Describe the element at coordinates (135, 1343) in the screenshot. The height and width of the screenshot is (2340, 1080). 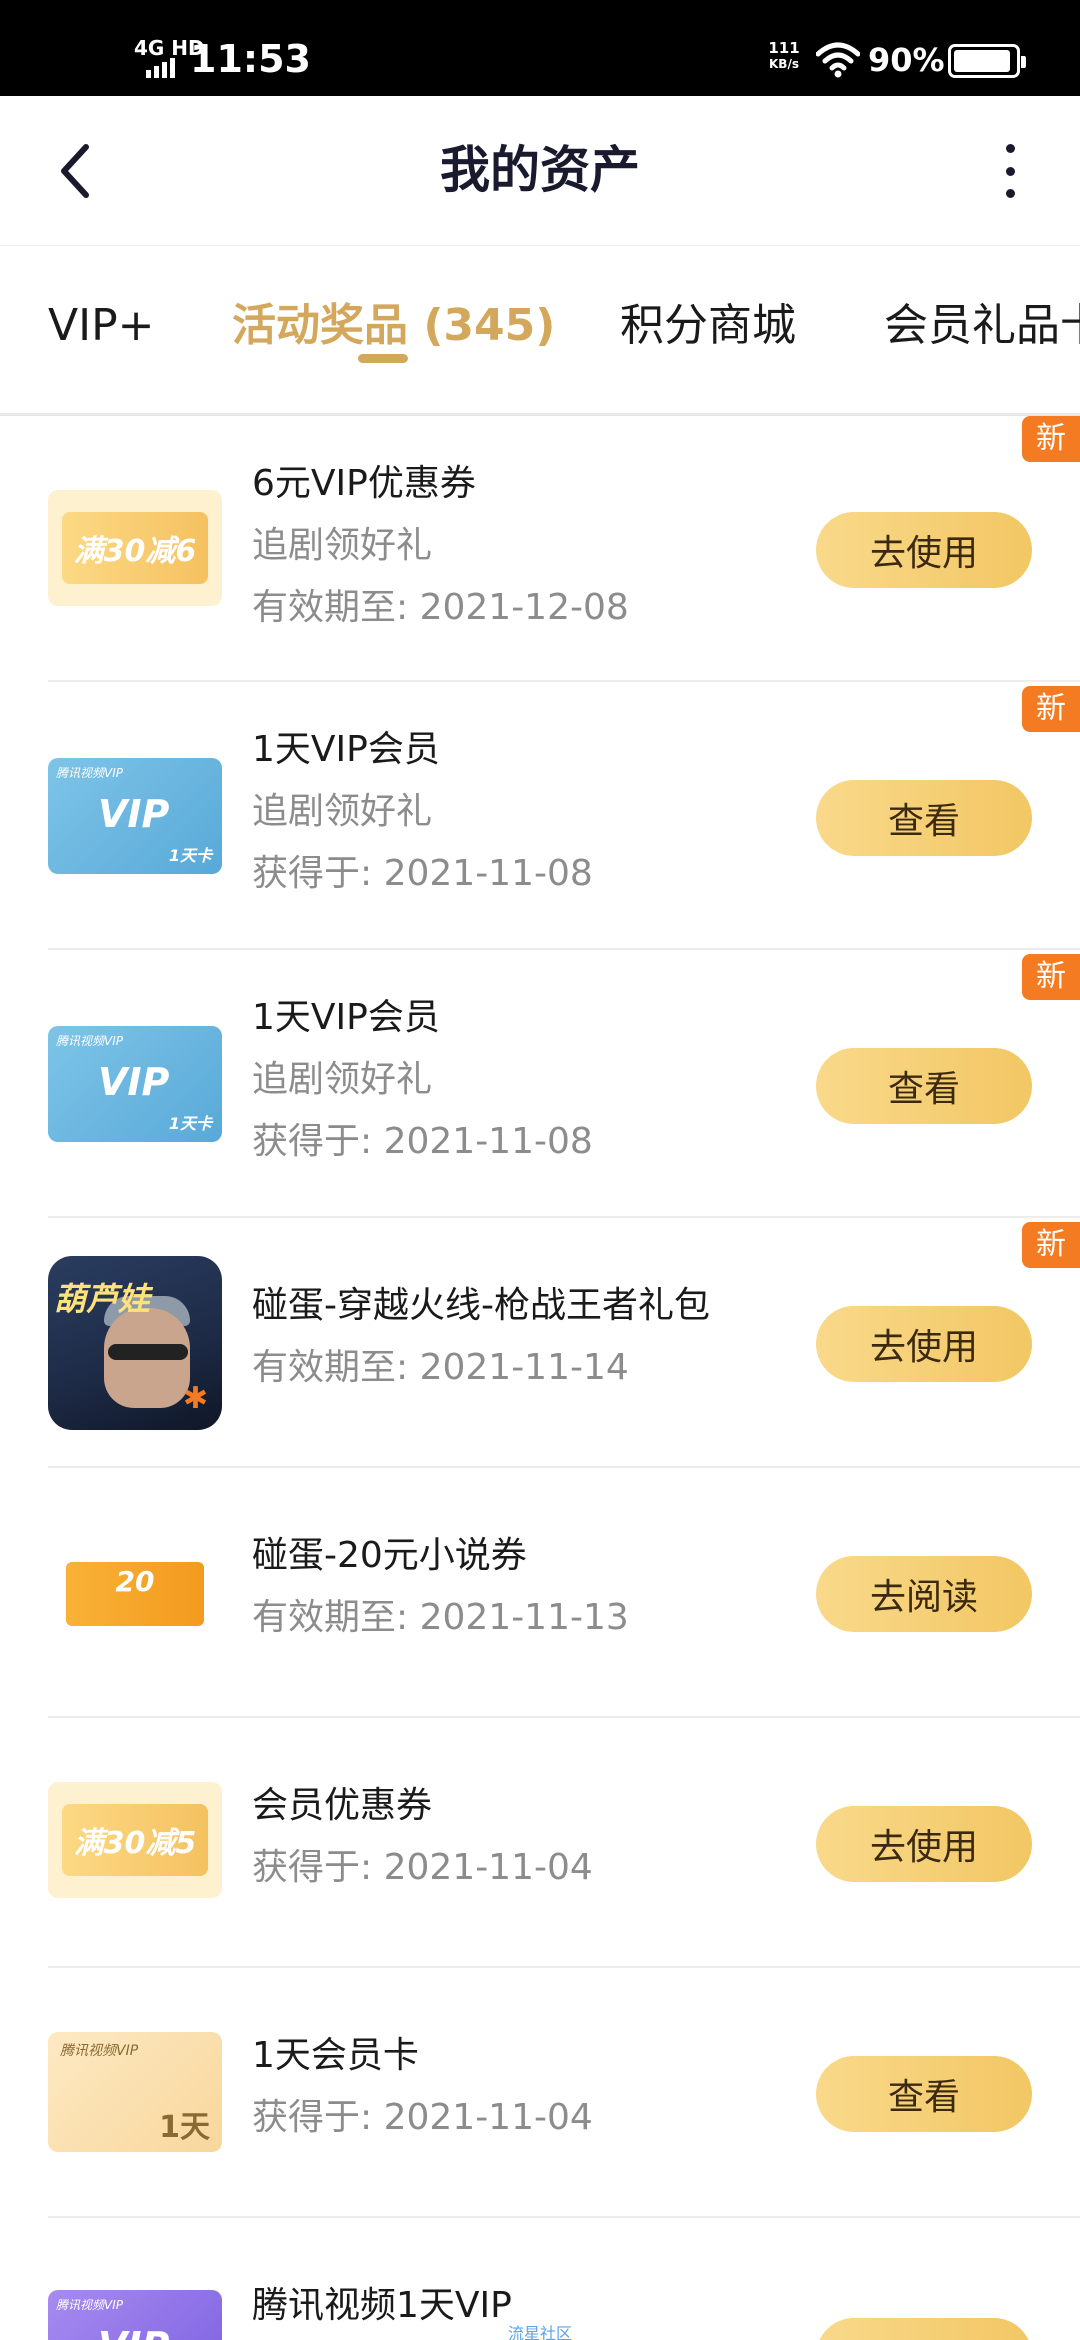
I see `game-gift-thumbnail: 葫芦娃 ✱` at that location.